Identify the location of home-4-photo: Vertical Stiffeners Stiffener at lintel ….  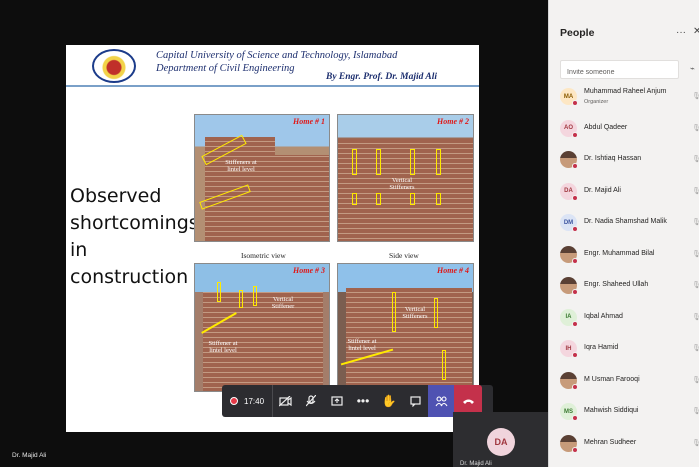
(405, 327).